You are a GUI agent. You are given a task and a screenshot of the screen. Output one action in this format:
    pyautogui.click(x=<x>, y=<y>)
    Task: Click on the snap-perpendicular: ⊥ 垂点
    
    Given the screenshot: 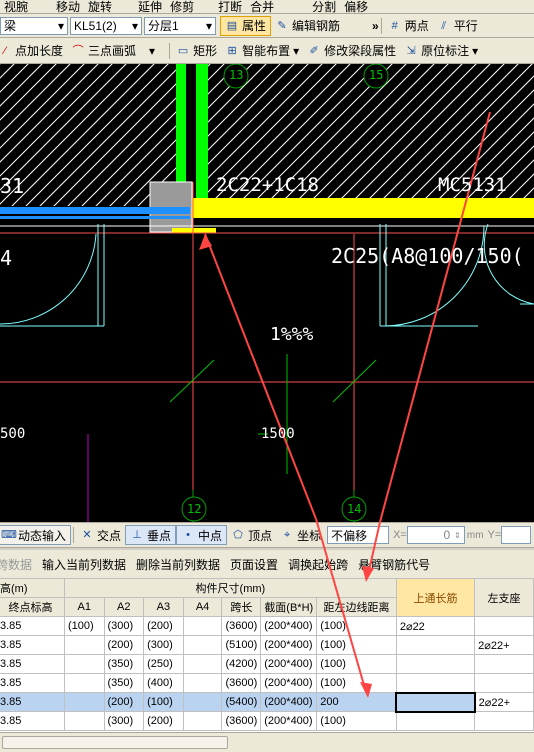 What is the action you would take?
    pyautogui.click(x=151, y=535)
    